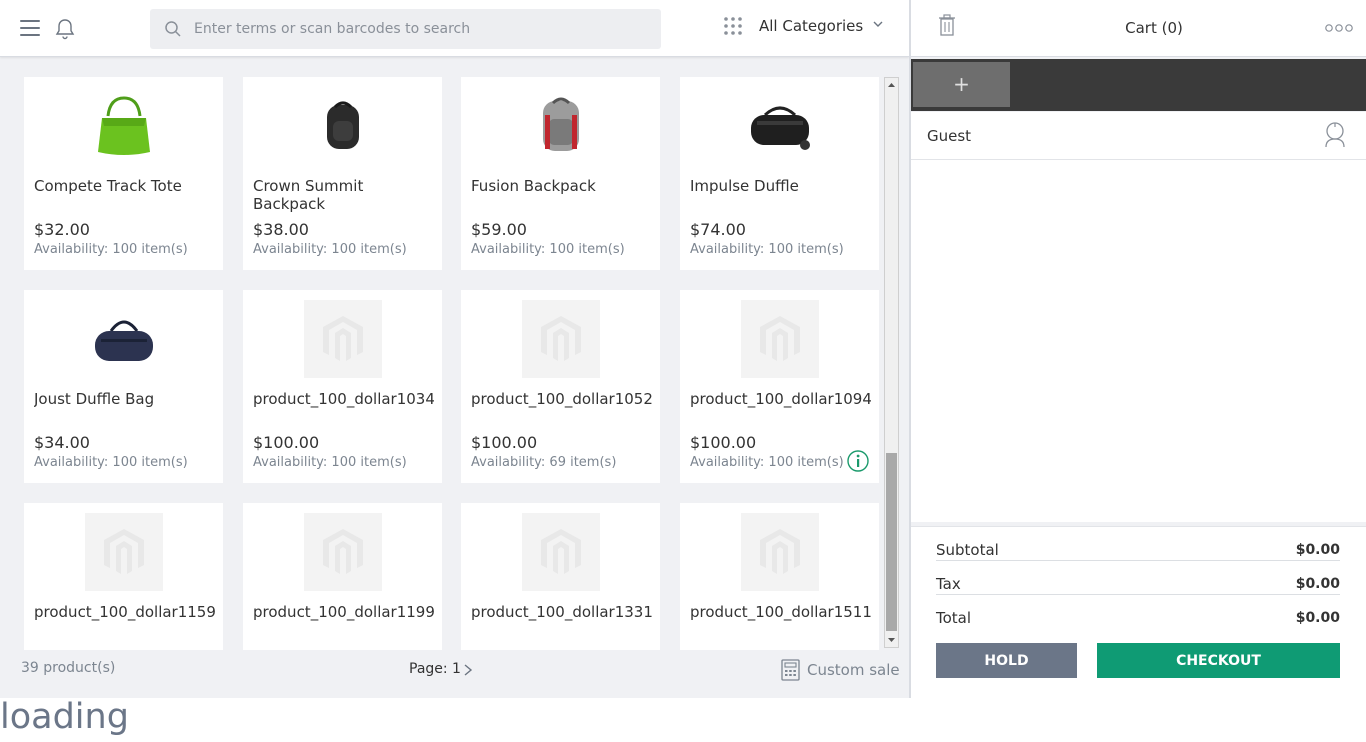  I want to click on bag-product-image, so click(124, 126).